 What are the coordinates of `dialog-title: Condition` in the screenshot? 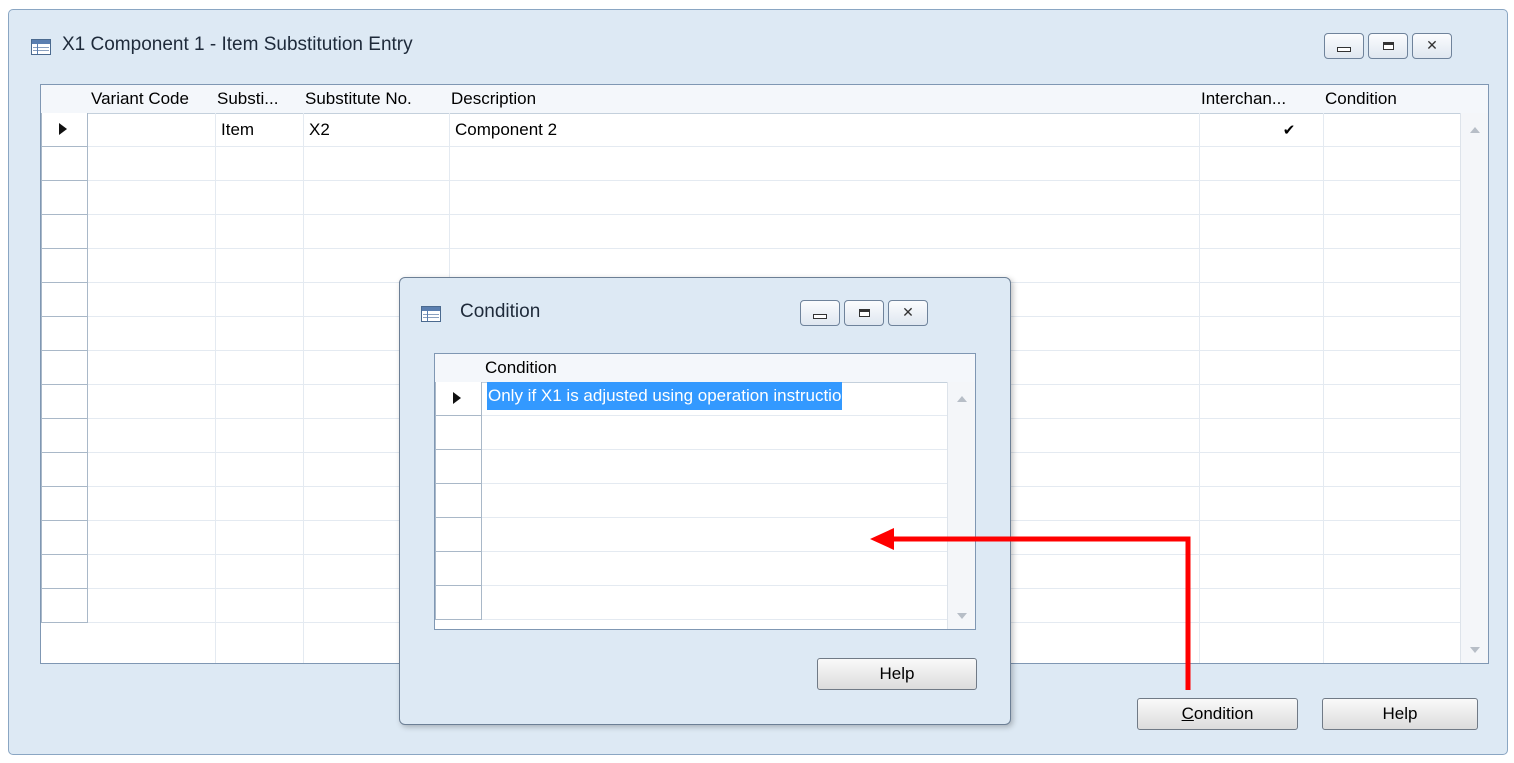 It's located at (500, 311).